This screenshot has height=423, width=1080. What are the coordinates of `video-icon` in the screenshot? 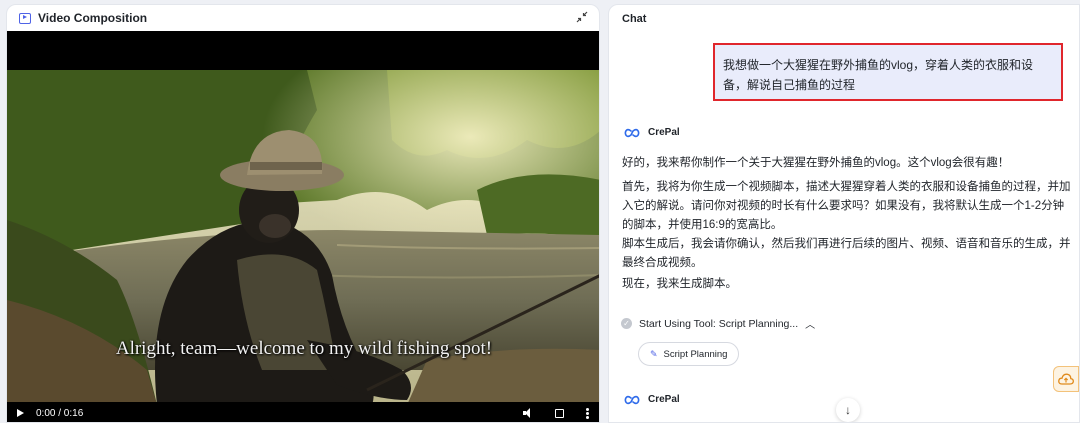 It's located at (25, 18).